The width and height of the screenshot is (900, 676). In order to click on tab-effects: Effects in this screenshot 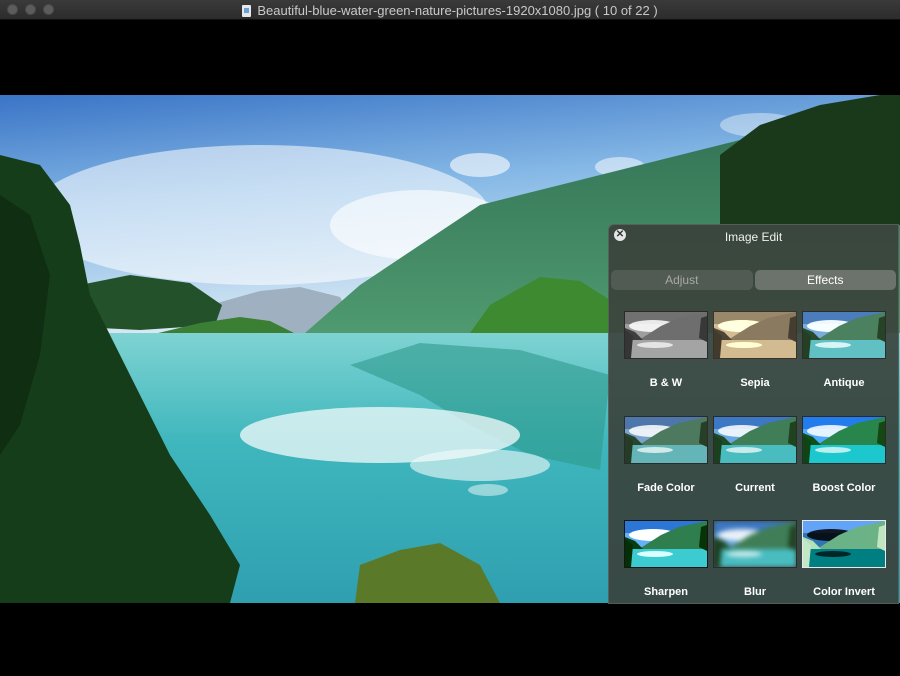, I will do `click(825, 280)`.